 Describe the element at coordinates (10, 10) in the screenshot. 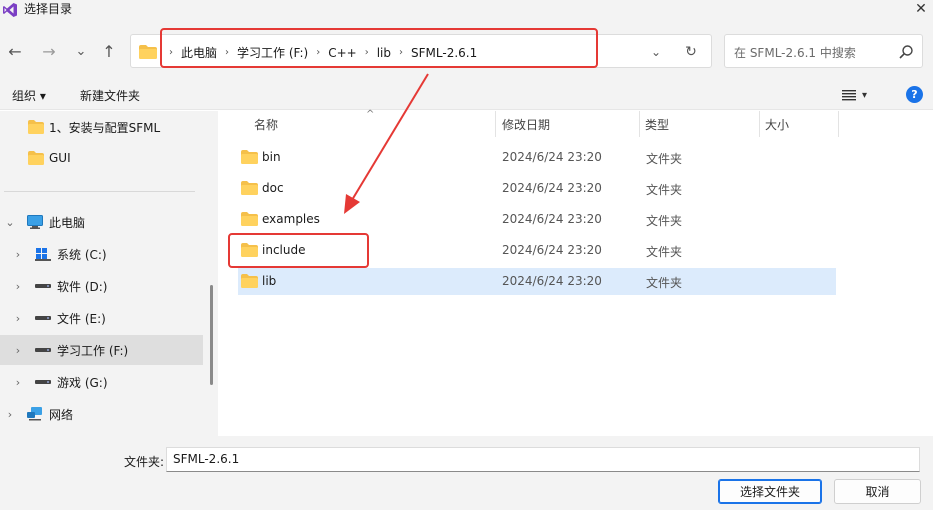

I see `visual-studio-icon` at that location.